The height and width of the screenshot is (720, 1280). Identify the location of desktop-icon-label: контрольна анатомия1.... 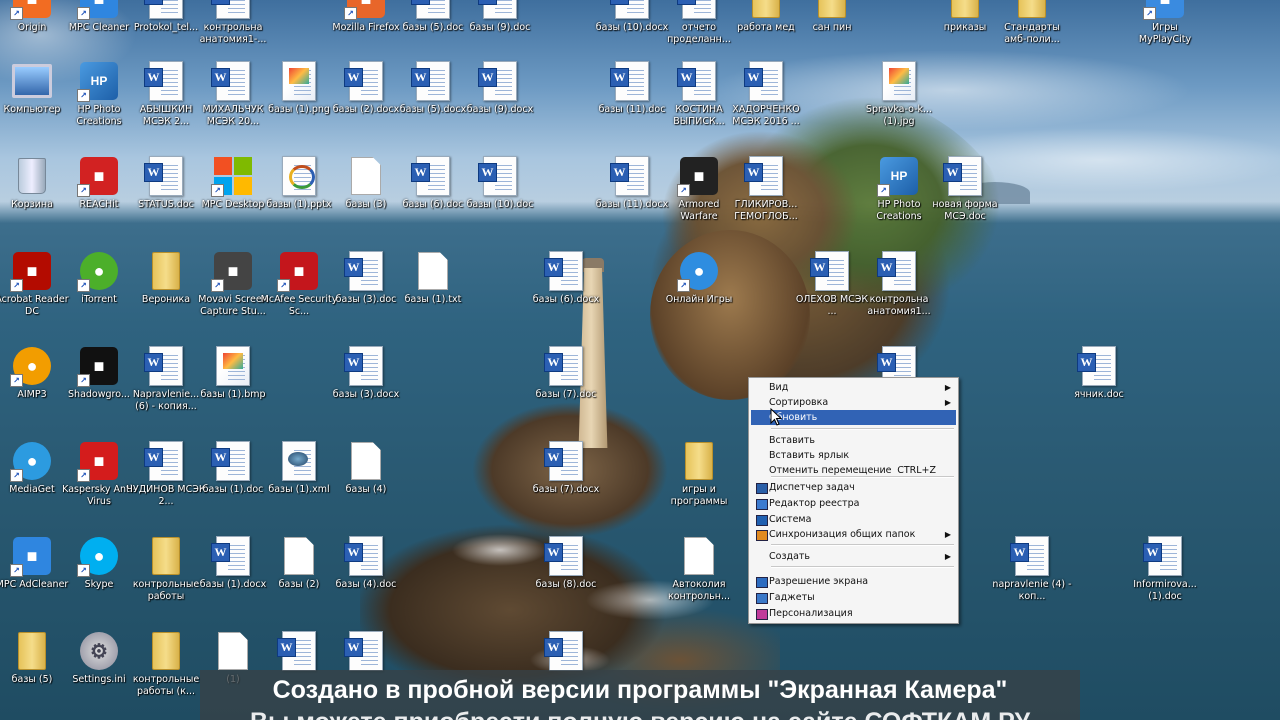
(899, 305).